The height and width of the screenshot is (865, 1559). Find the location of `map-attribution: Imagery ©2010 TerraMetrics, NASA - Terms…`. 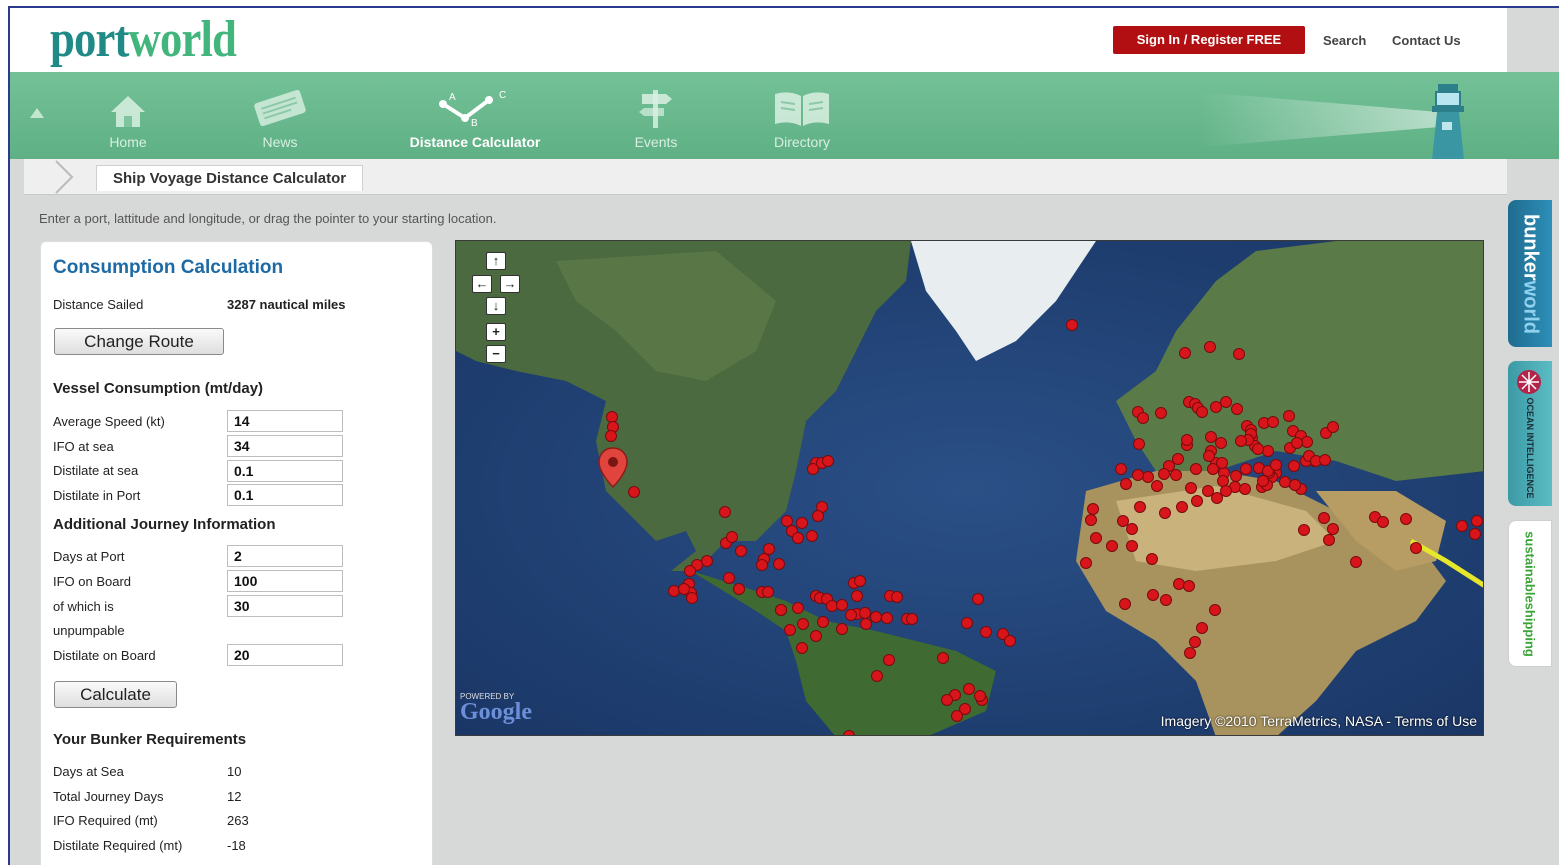

map-attribution: Imagery ©2010 TerraMetrics, NASA - Terms… is located at coordinates (1319, 721).